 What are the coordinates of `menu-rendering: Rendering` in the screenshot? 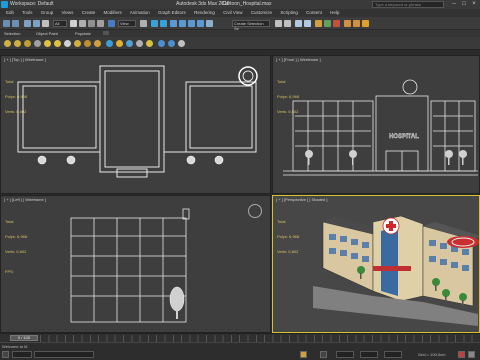 It's located at (204, 12).